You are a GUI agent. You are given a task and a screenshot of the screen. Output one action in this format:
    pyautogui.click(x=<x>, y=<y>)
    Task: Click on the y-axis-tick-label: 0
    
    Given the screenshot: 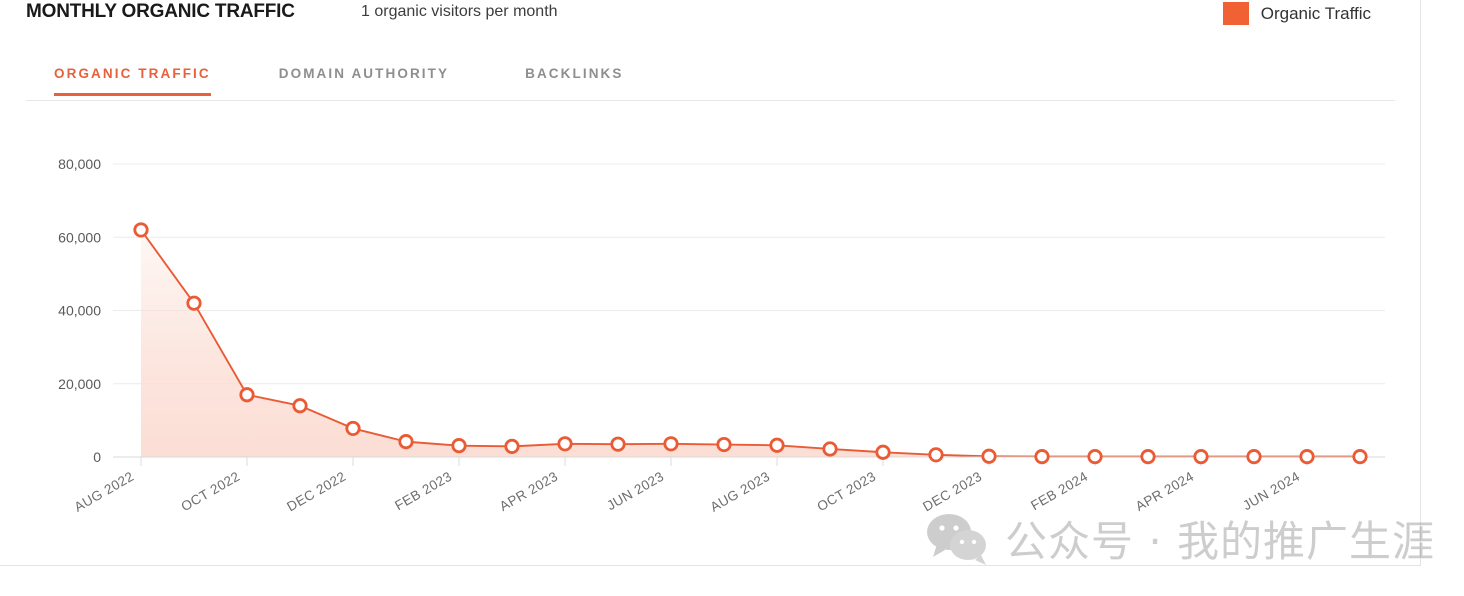 What is the action you would take?
    pyautogui.click(x=97, y=457)
    